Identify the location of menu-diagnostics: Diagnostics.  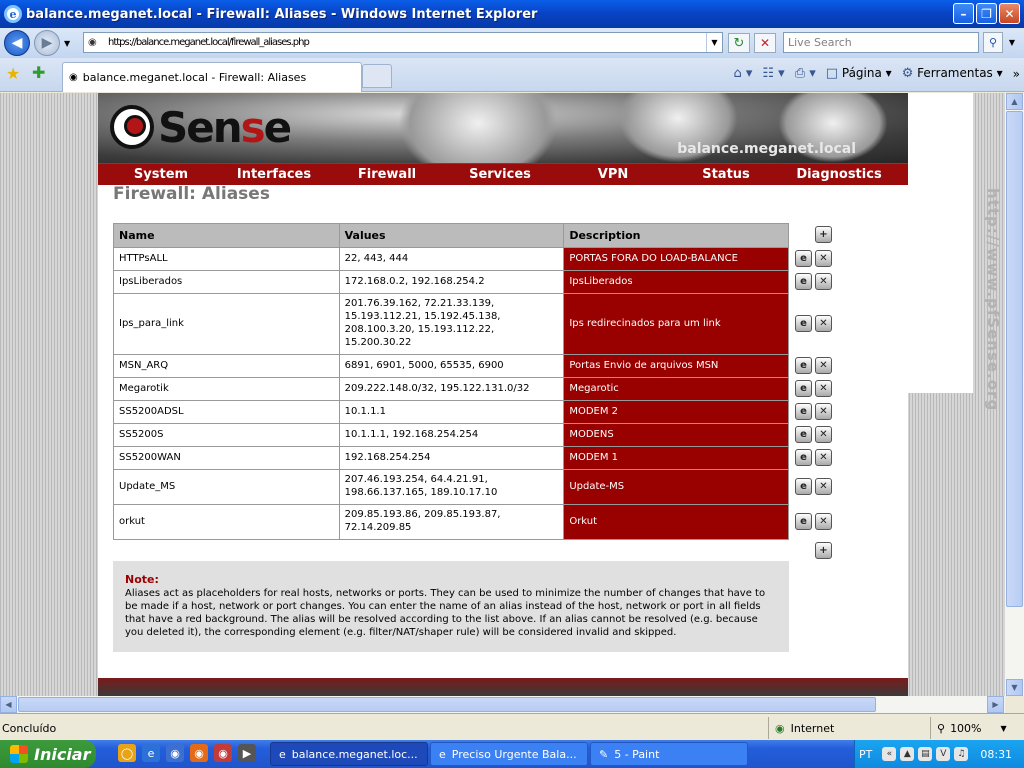
(839, 174).